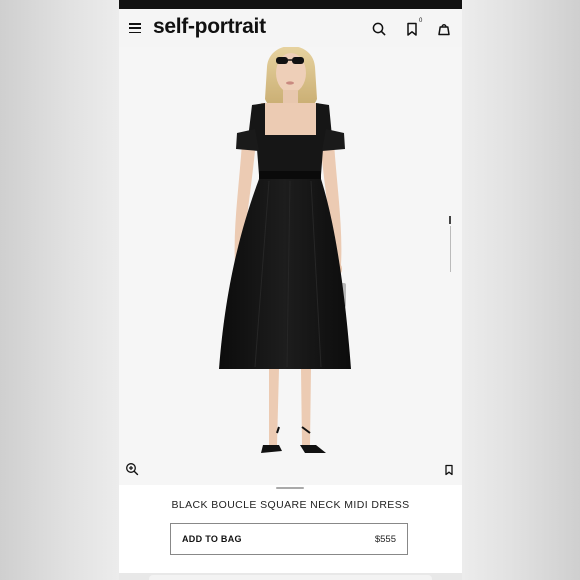  I want to click on search-icon, so click(379, 29).